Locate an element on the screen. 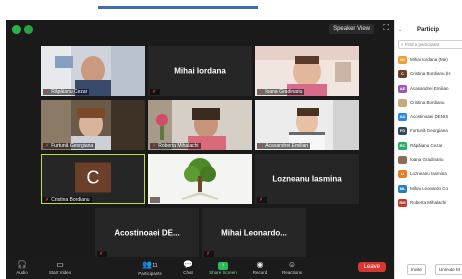 The width and height of the screenshot is (462, 279). participant-avatar: RM is located at coordinates (402, 202).